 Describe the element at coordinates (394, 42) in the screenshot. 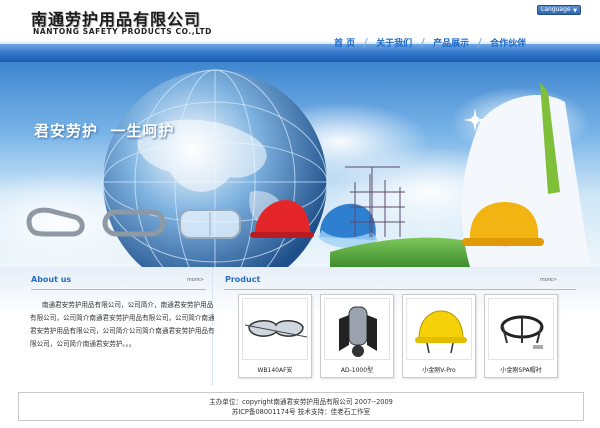

I see `nav-item-about: 关于我们` at that location.